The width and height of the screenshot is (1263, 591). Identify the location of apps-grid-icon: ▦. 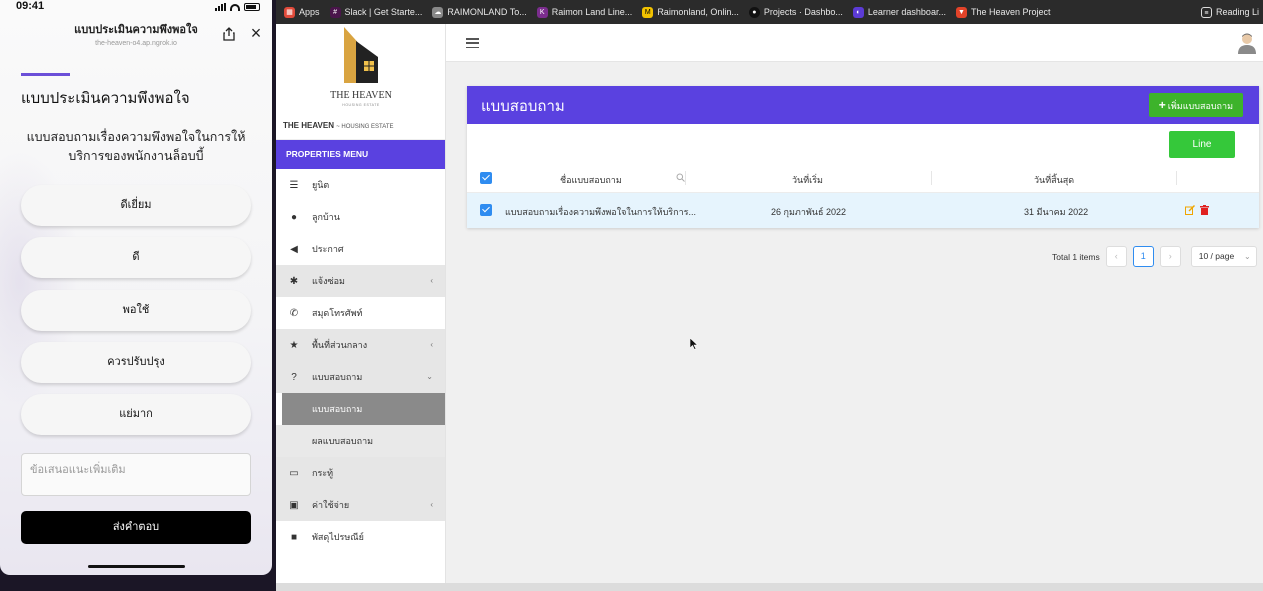
(289, 12).